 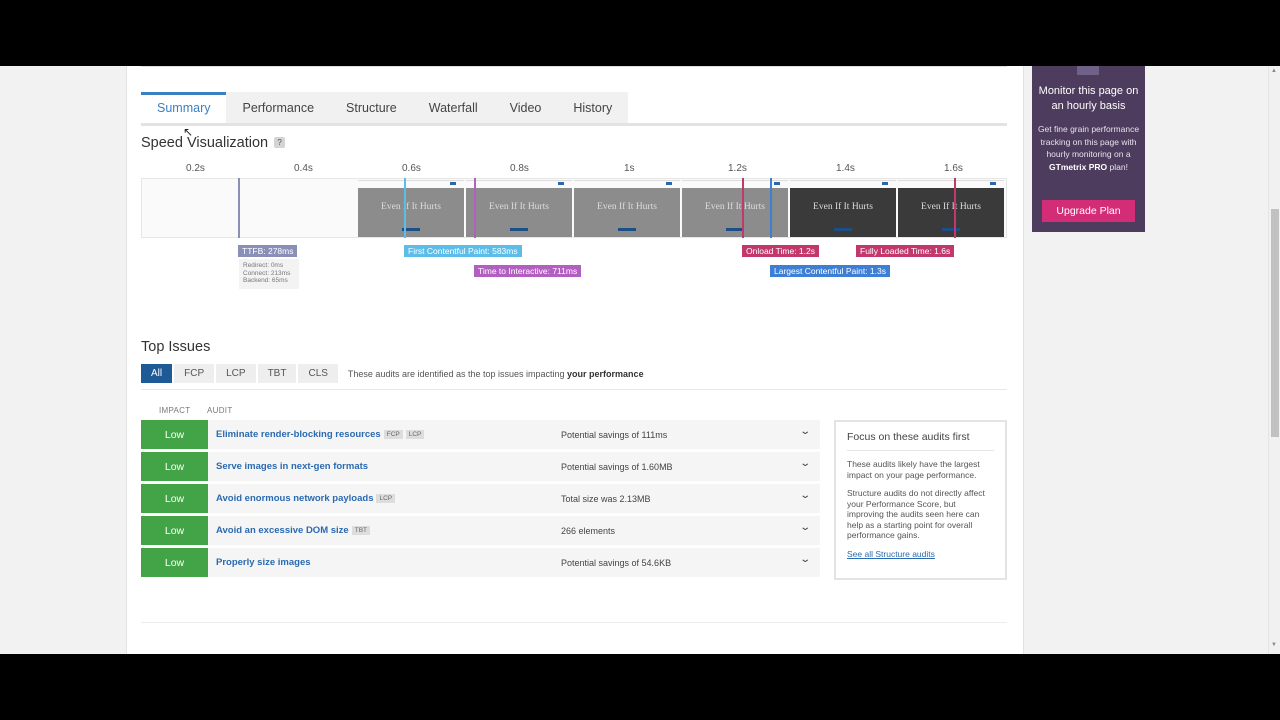 What do you see at coordinates (780, 251) in the screenshot?
I see `onload-label: Onload Time: 1.2s` at bounding box center [780, 251].